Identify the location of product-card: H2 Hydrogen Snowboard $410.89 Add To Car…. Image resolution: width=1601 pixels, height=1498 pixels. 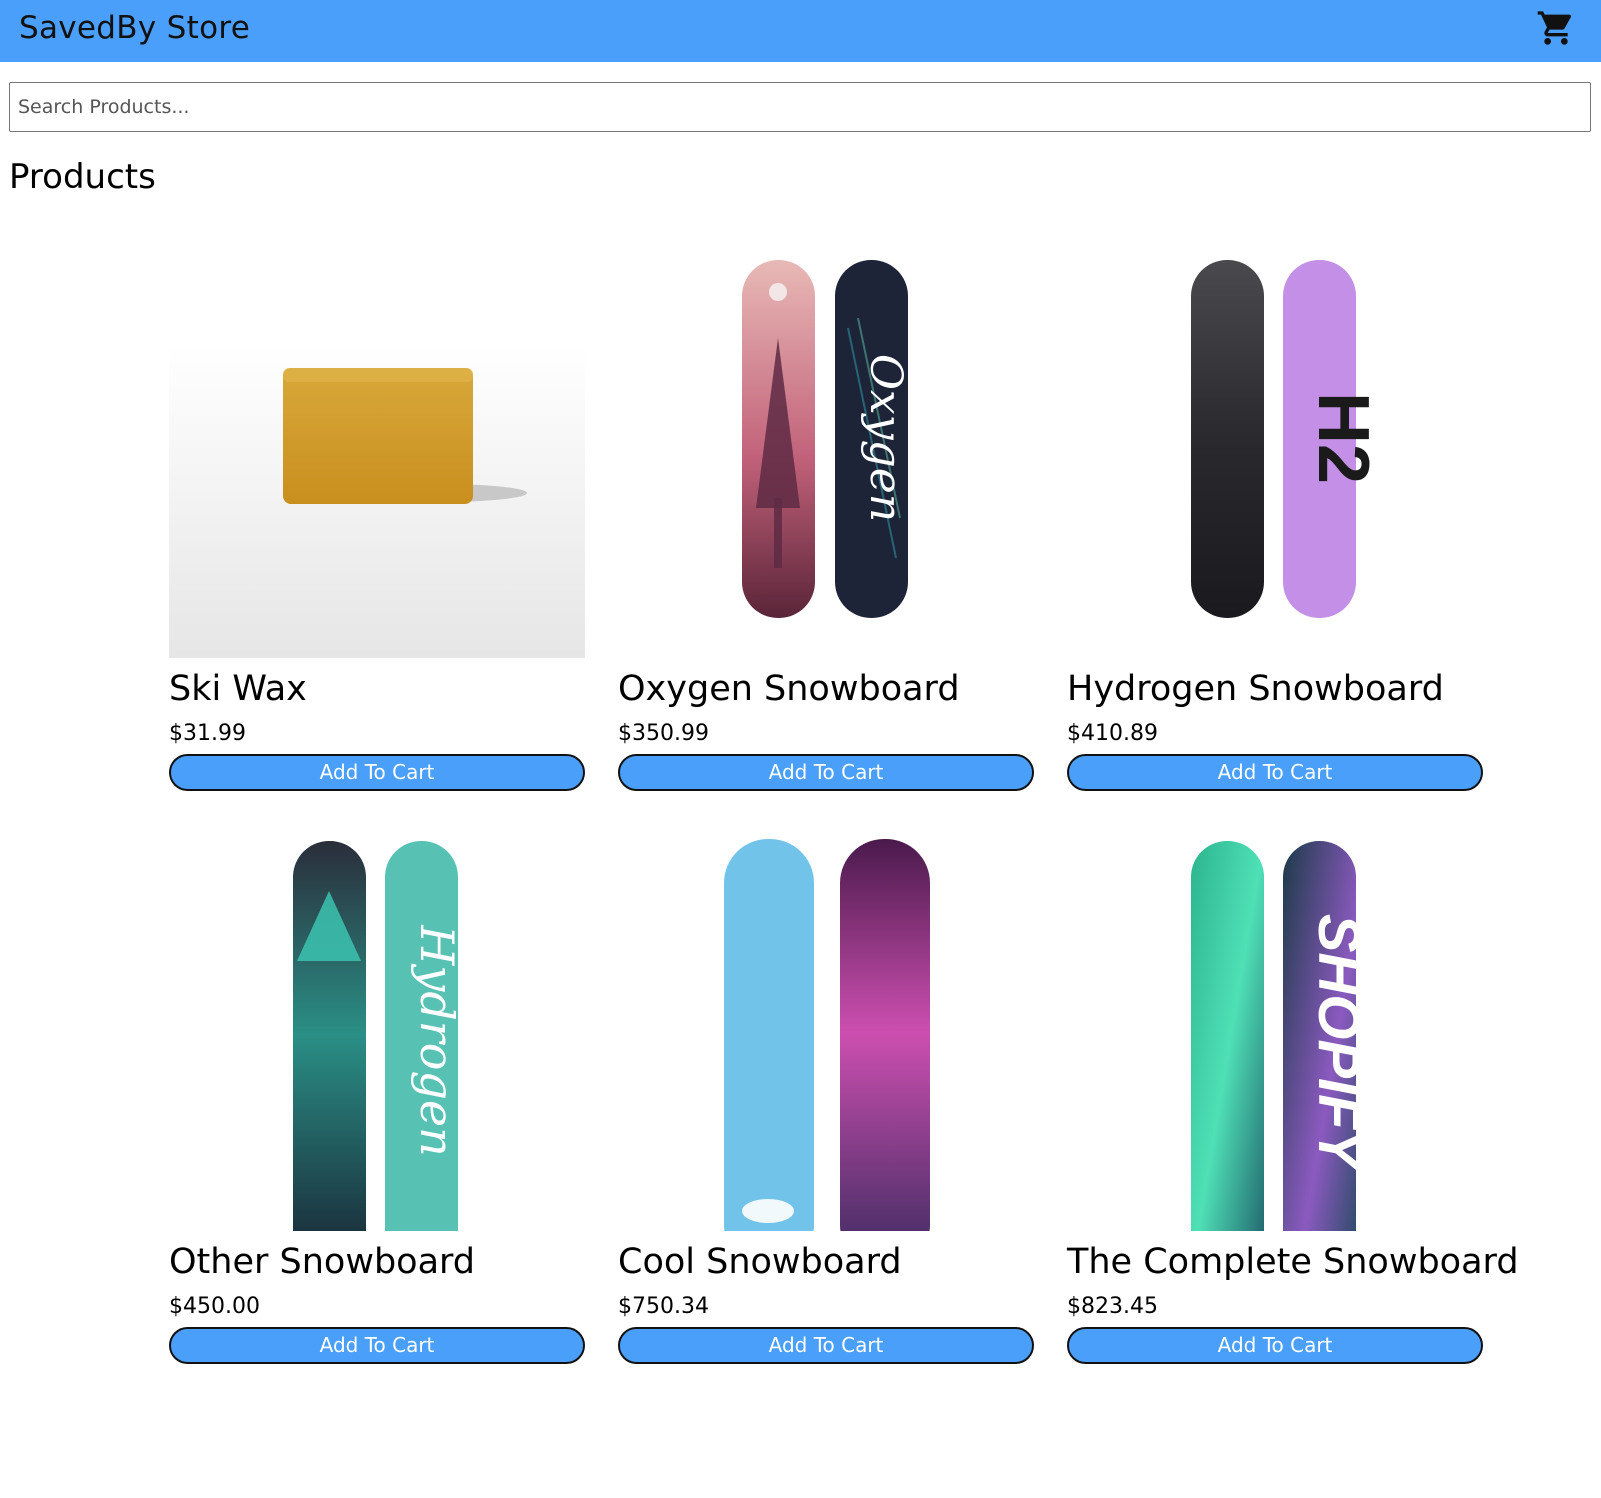
(1275, 538).